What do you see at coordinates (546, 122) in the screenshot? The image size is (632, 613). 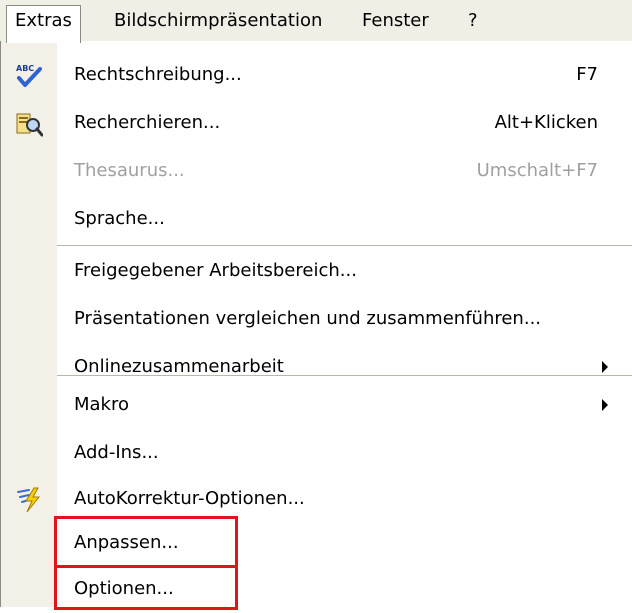 I see `menu-item-shortcut: Alt+Klicken` at bounding box center [546, 122].